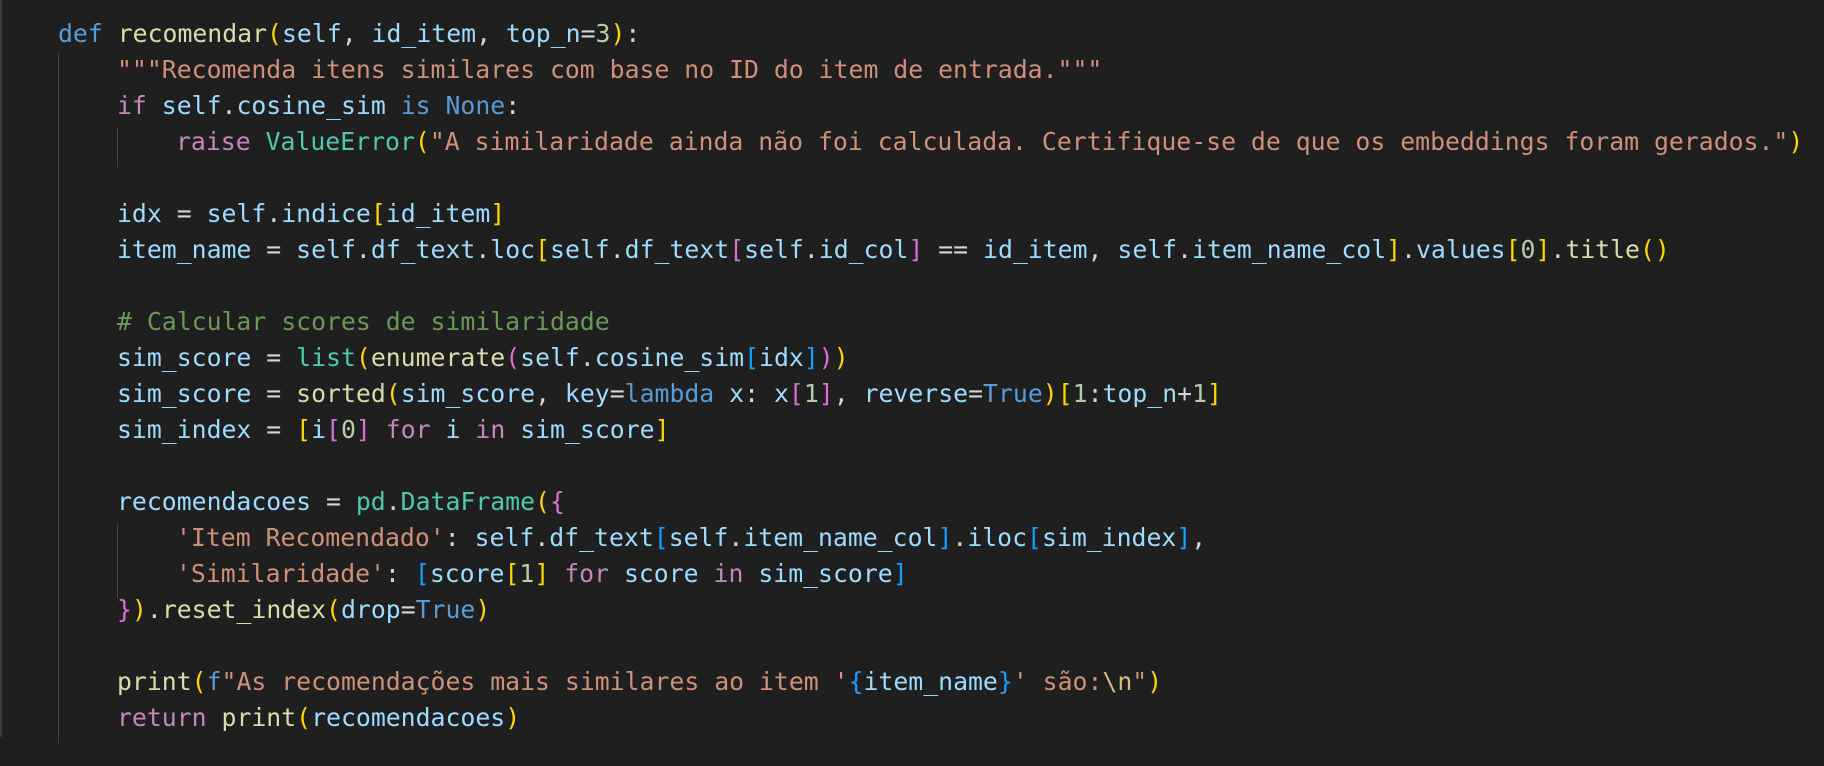  Describe the element at coordinates (1602, 249) in the screenshot. I see `code-token: title` at that location.